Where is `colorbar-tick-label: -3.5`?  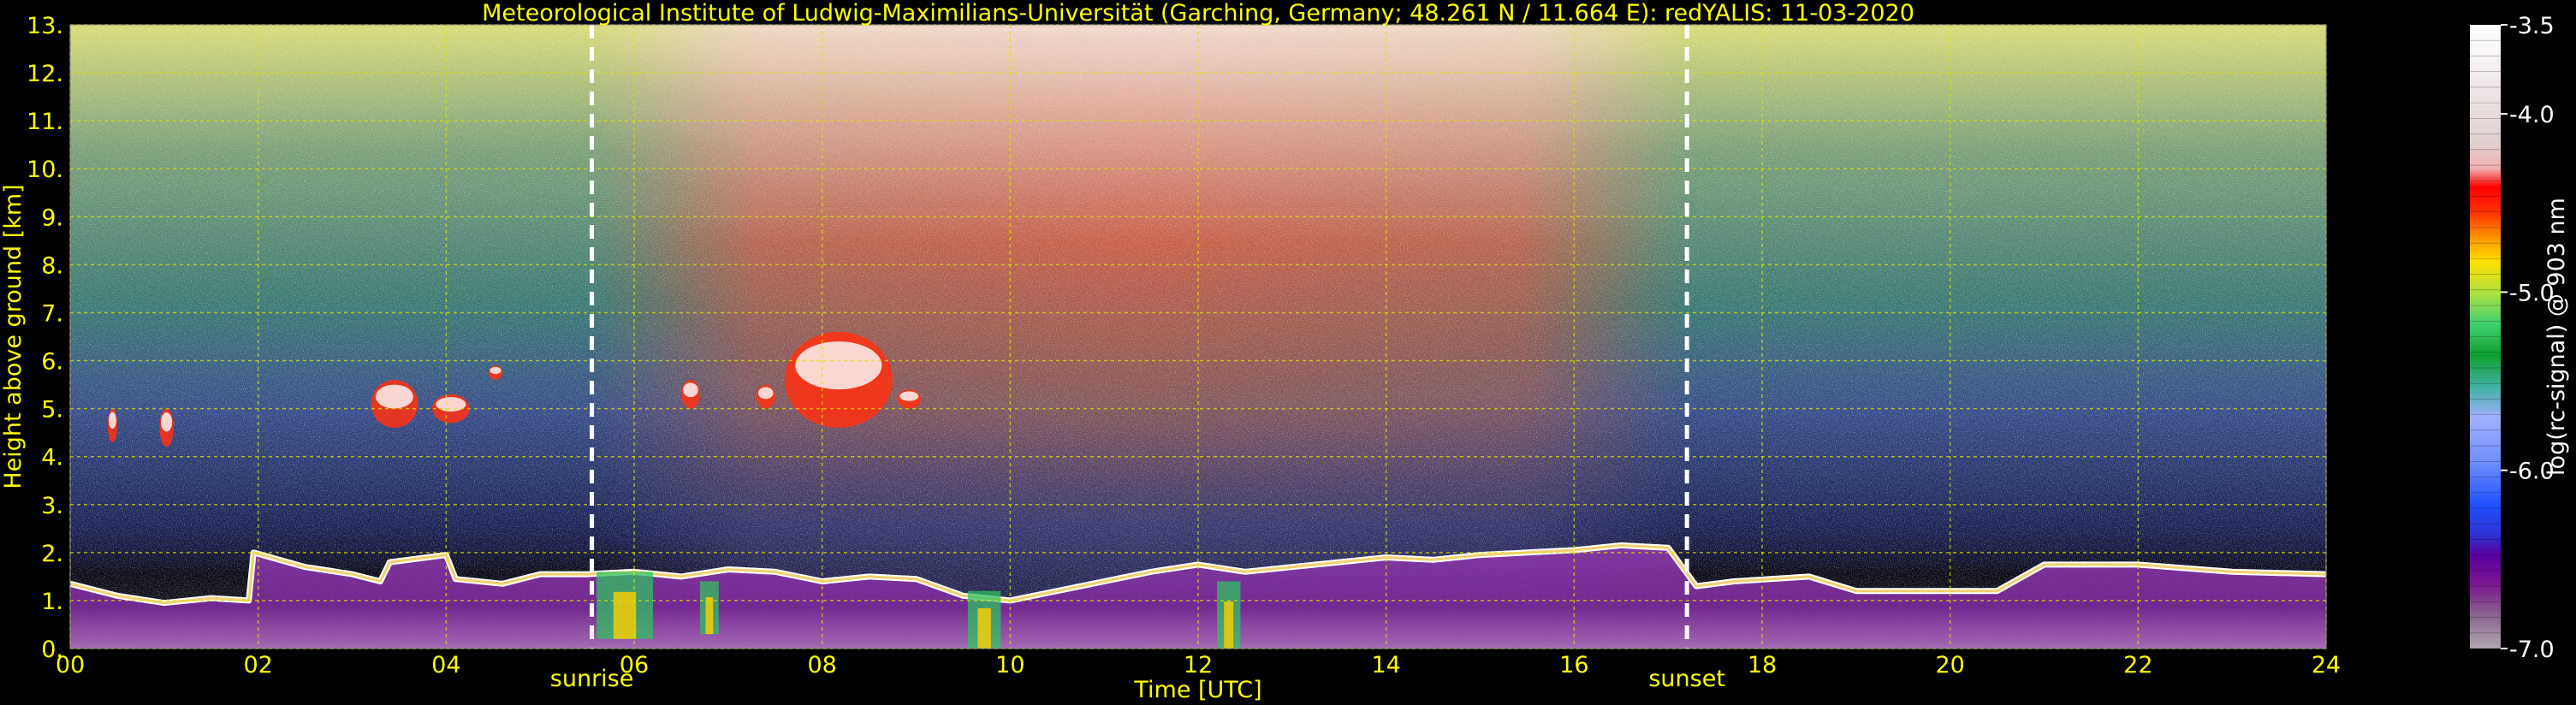 colorbar-tick-label: -3.5 is located at coordinates (2532, 26).